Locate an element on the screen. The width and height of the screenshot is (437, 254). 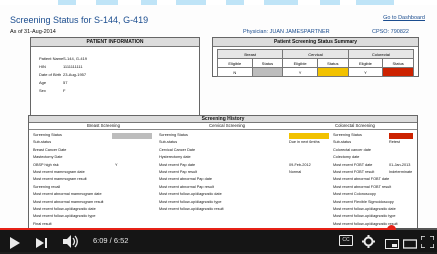
colorectal-history-label: Screening Status is located at coordinates (347, 135).